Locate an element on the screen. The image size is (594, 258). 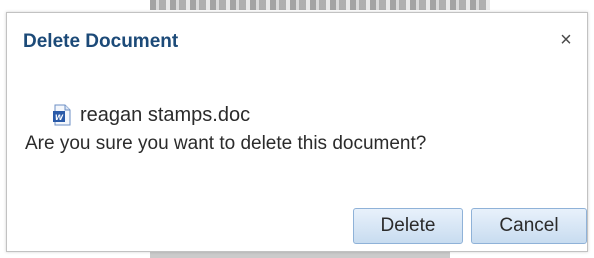
dialog-title: Delete Document is located at coordinates (101, 41).